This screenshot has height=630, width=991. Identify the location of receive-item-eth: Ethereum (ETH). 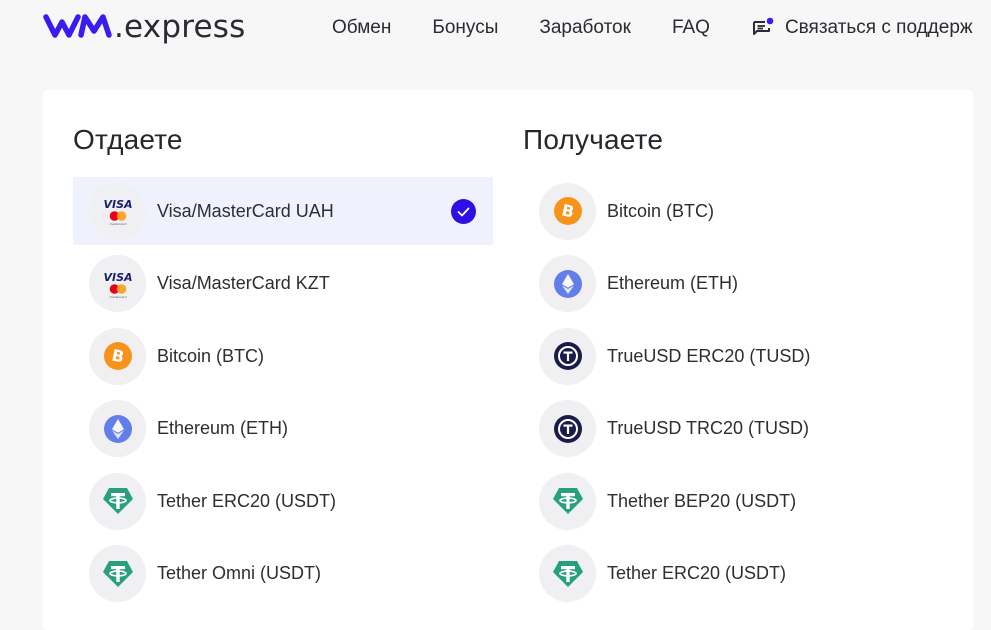
(733, 284).